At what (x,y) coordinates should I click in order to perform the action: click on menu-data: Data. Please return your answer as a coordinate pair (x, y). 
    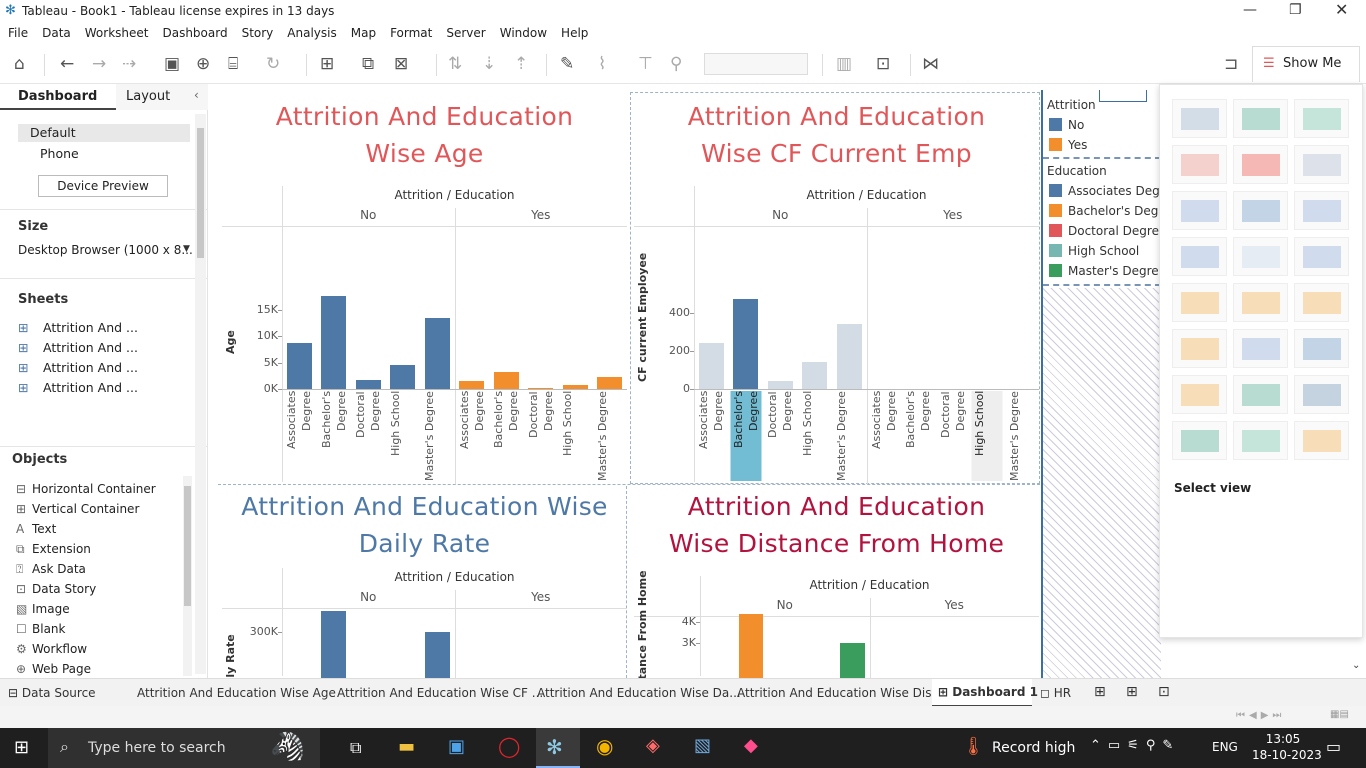
    Looking at the image, I should click on (55, 32).